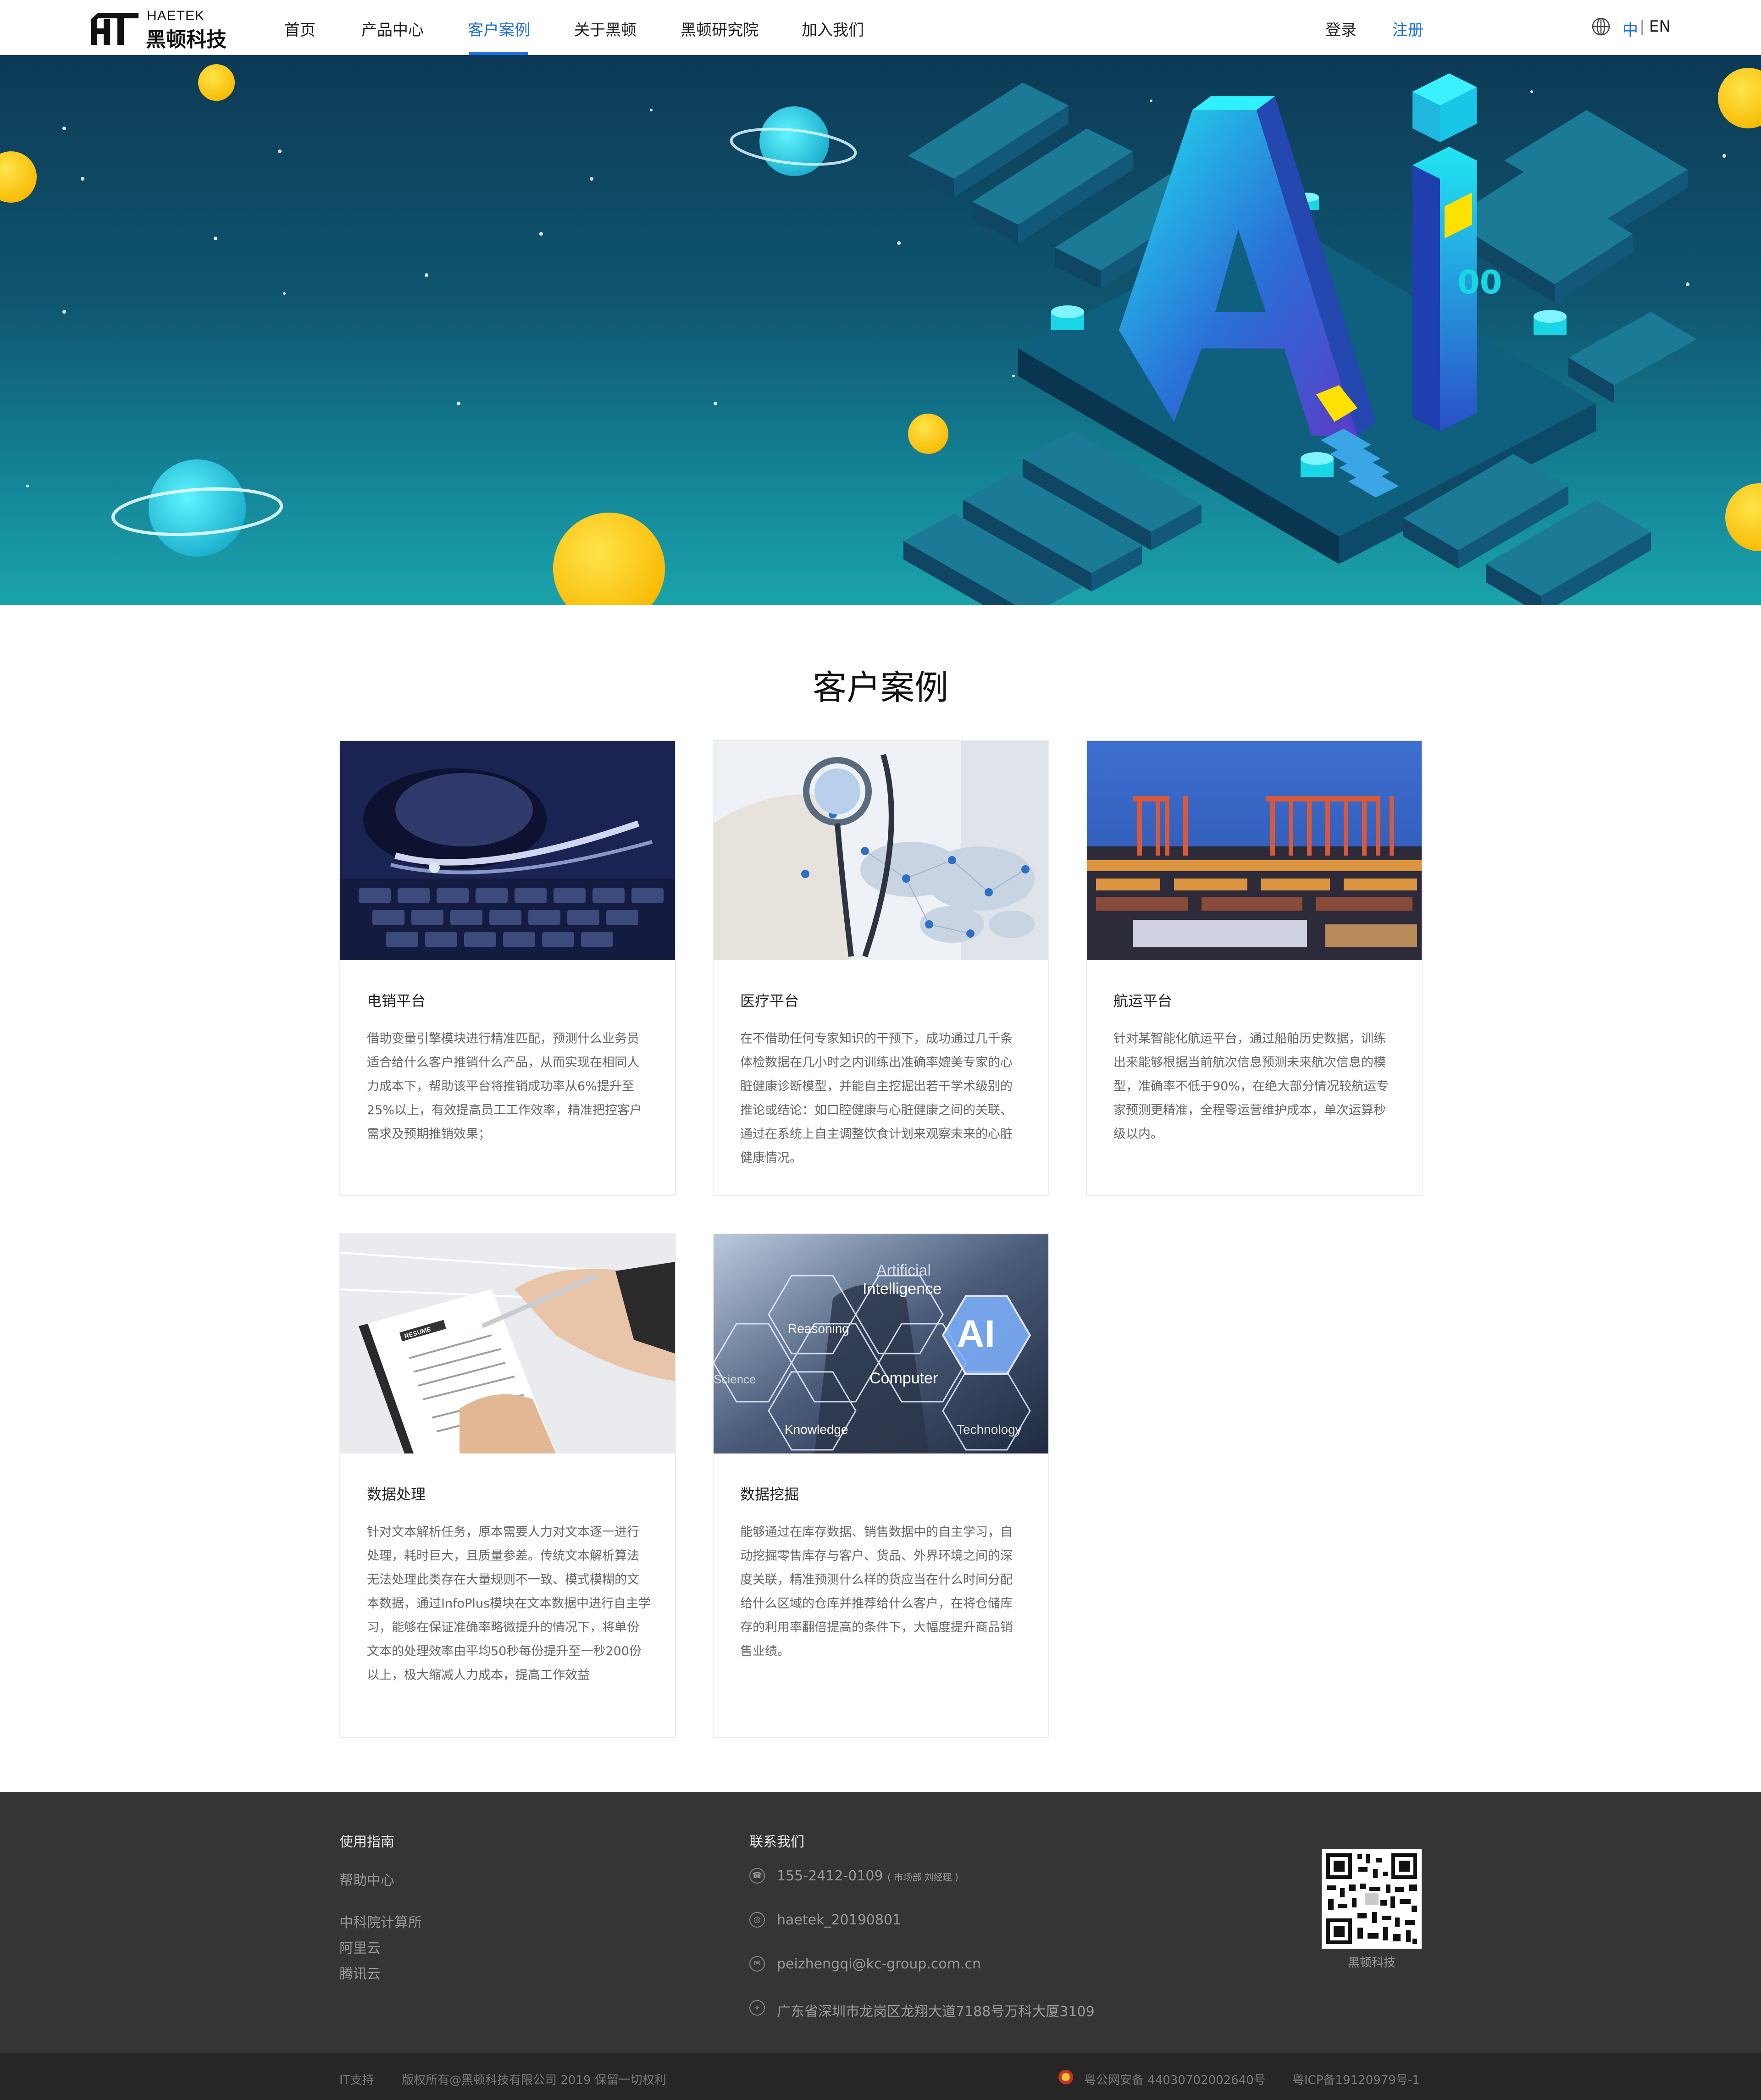  Describe the element at coordinates (1660, 26) in the screenshot. I see `lang-en-option: EN` at that location.